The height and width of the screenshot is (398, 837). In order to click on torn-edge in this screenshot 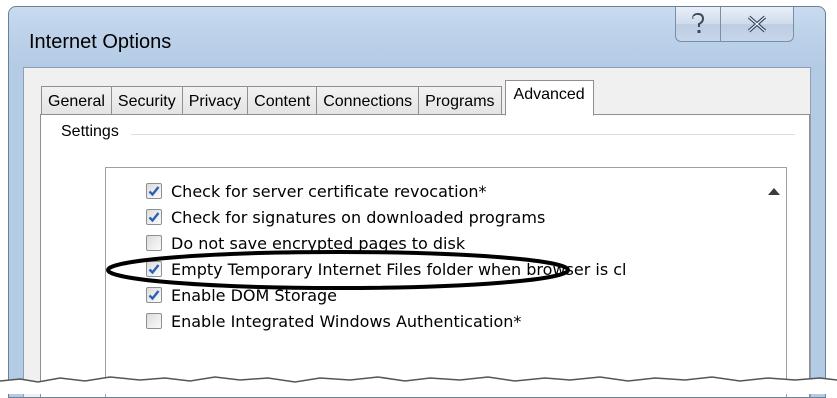, I will do `click(418, 385)`.